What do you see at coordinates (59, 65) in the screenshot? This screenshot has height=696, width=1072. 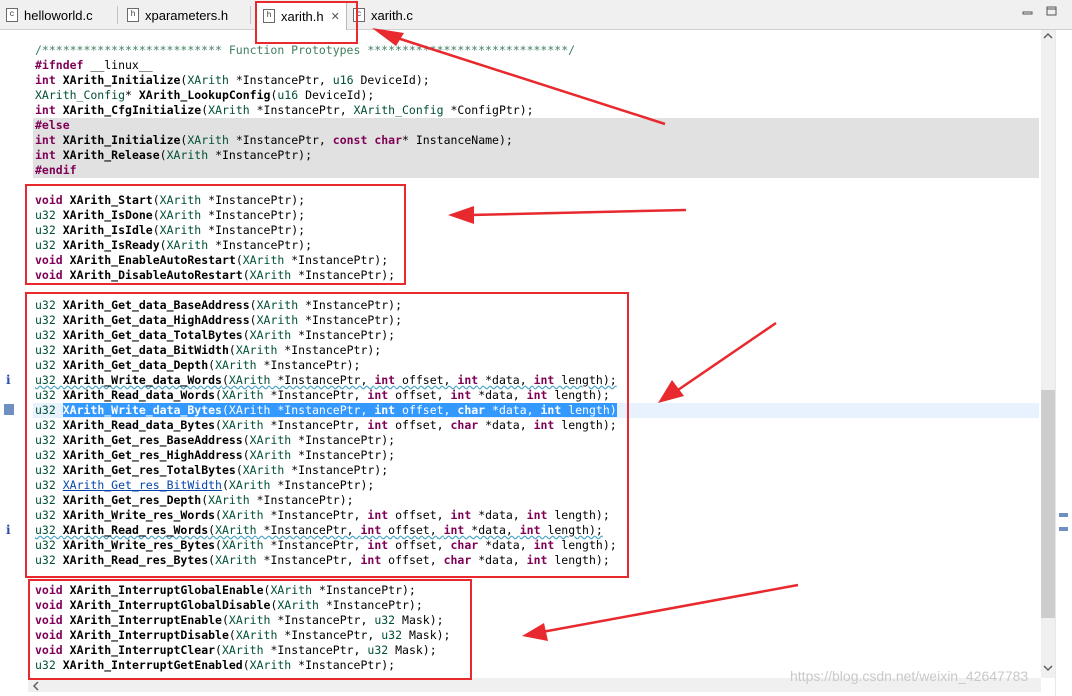 I see `directive: #ifndef` at bounding box center [59, 65].